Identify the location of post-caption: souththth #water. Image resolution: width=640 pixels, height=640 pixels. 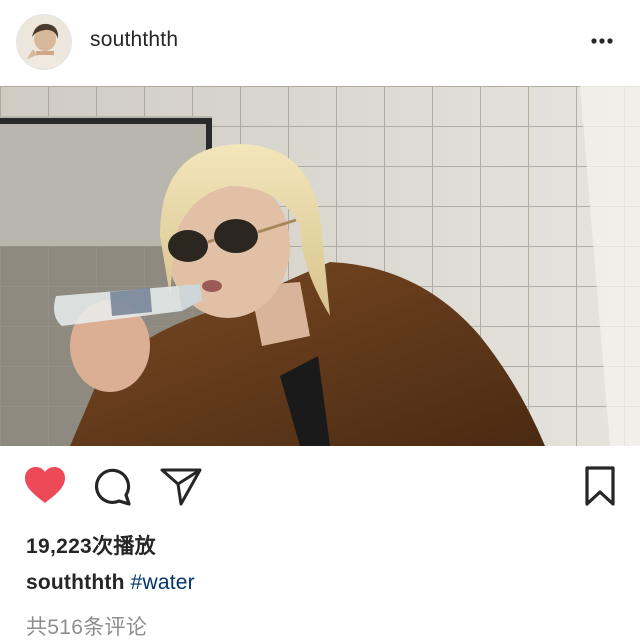
(110, 583).